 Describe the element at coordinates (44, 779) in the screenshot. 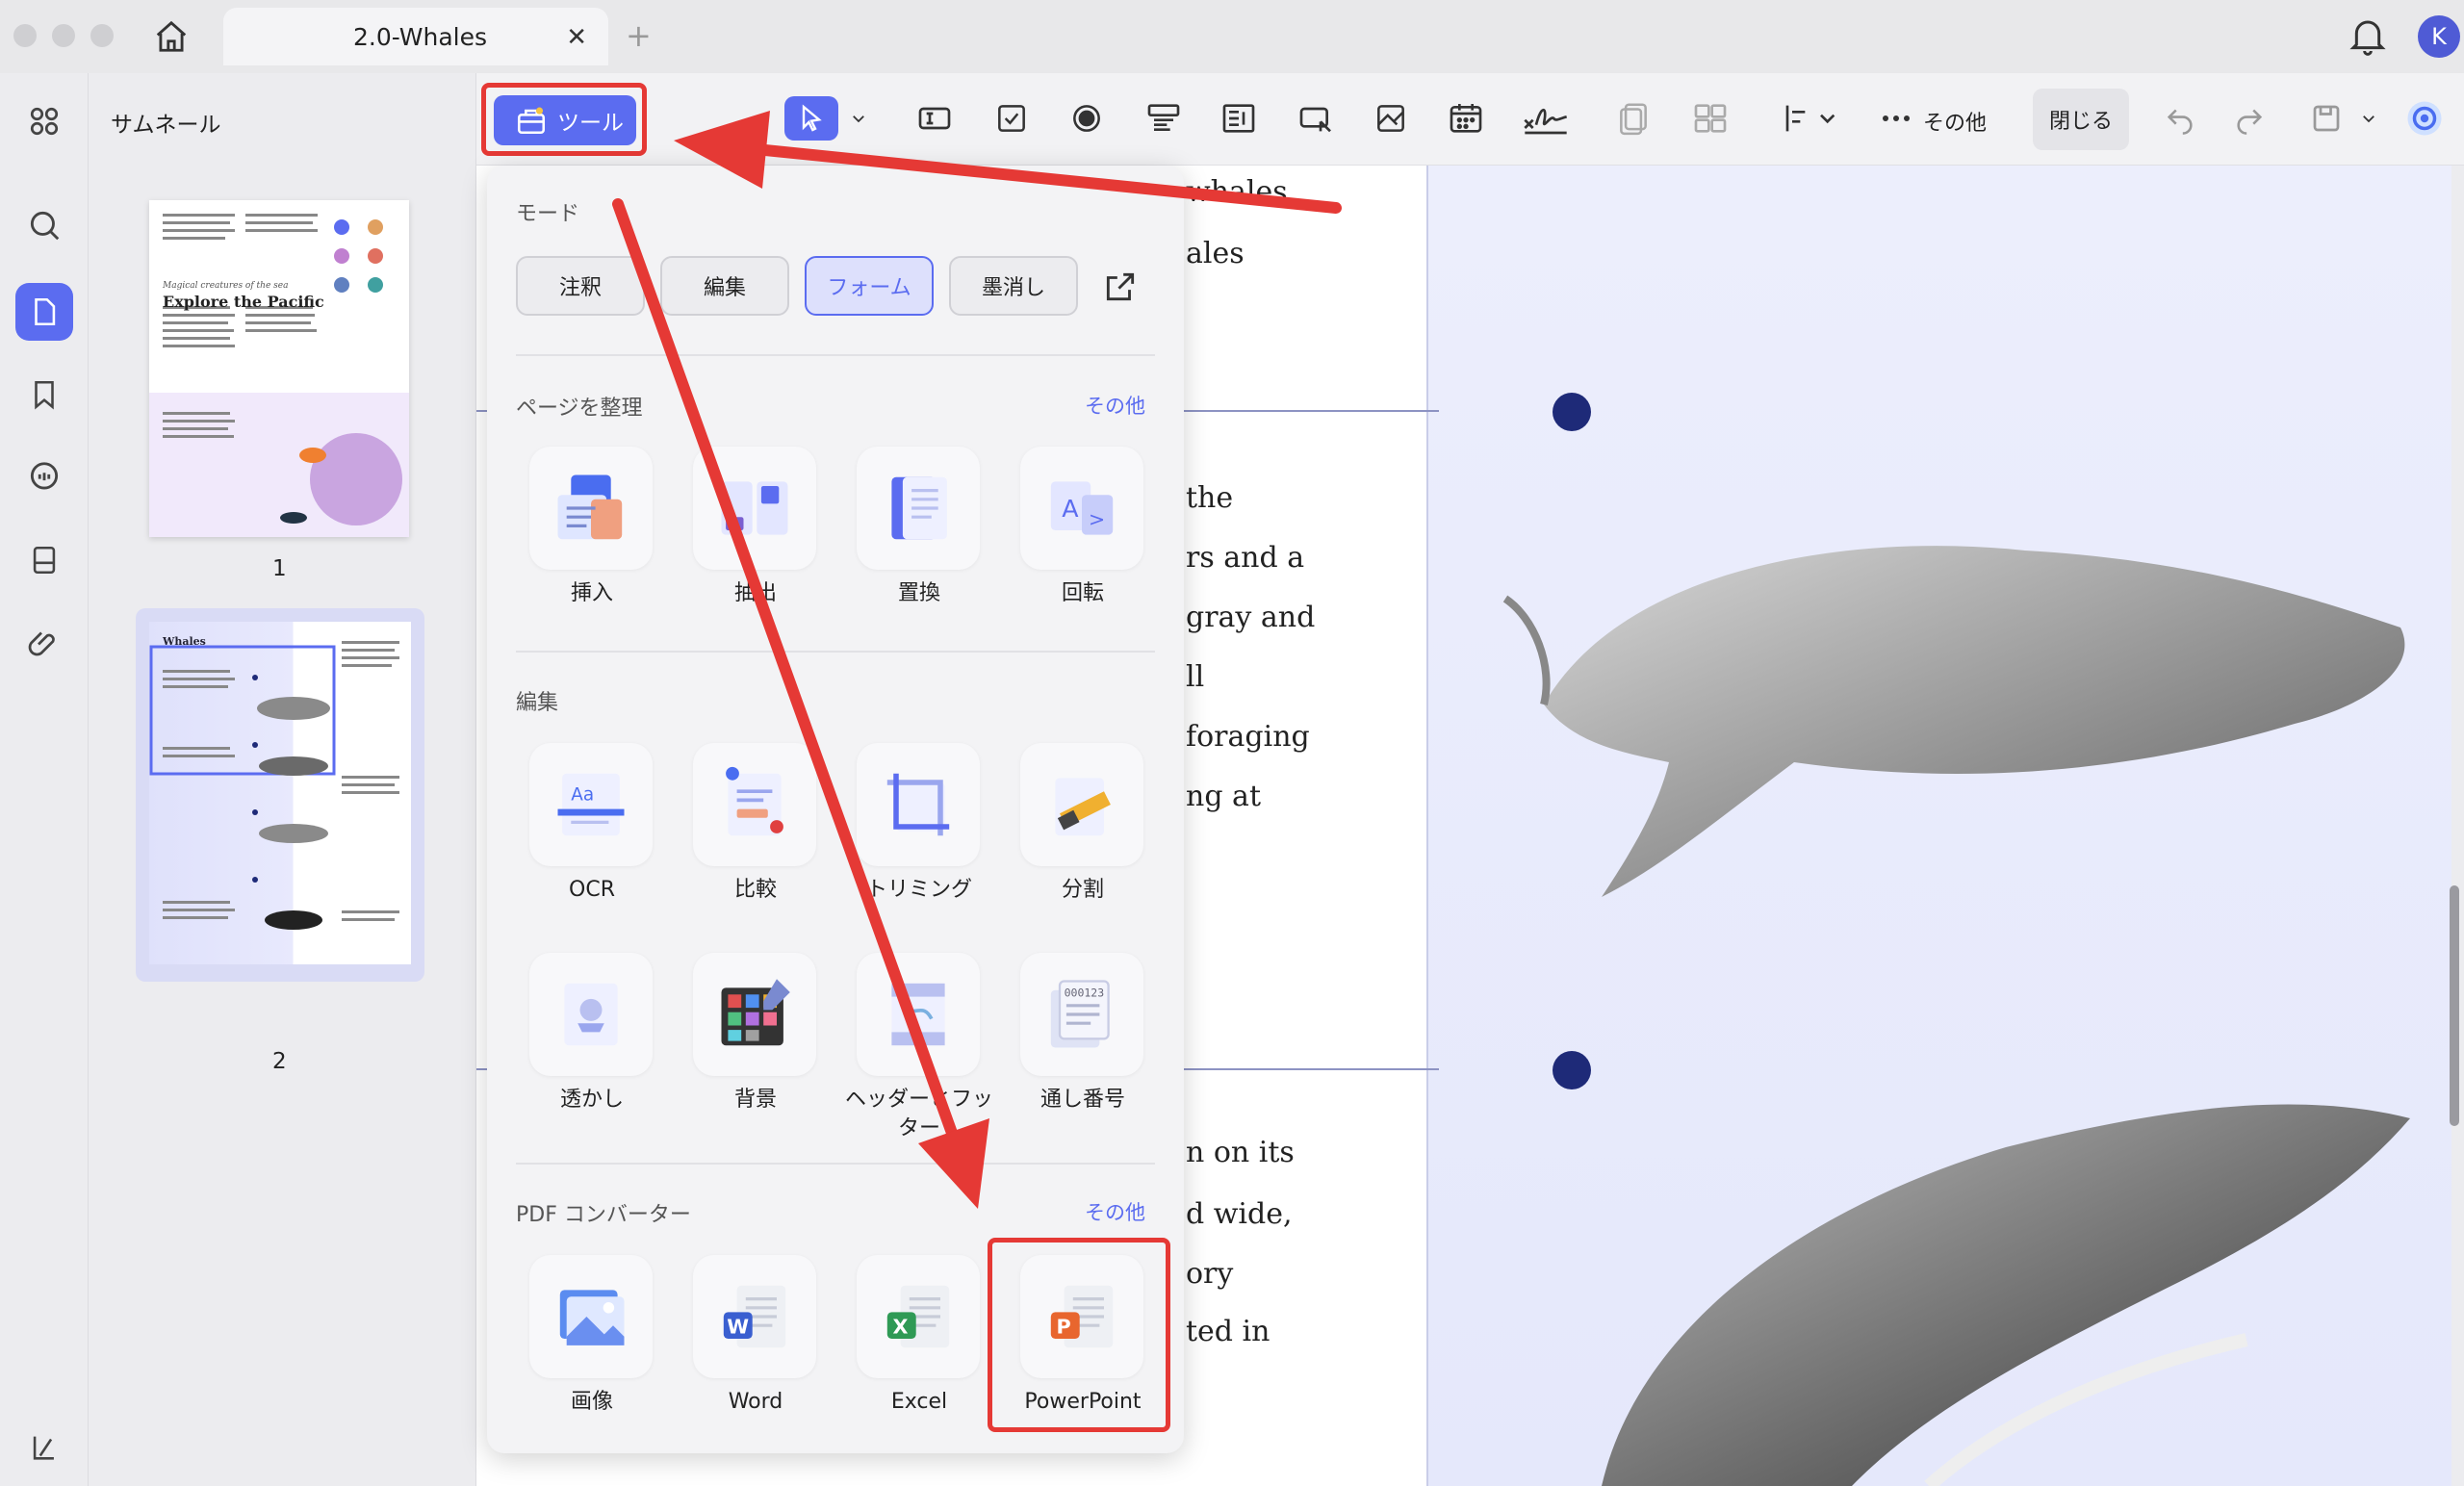

I see `left-icon-rail` at that location.